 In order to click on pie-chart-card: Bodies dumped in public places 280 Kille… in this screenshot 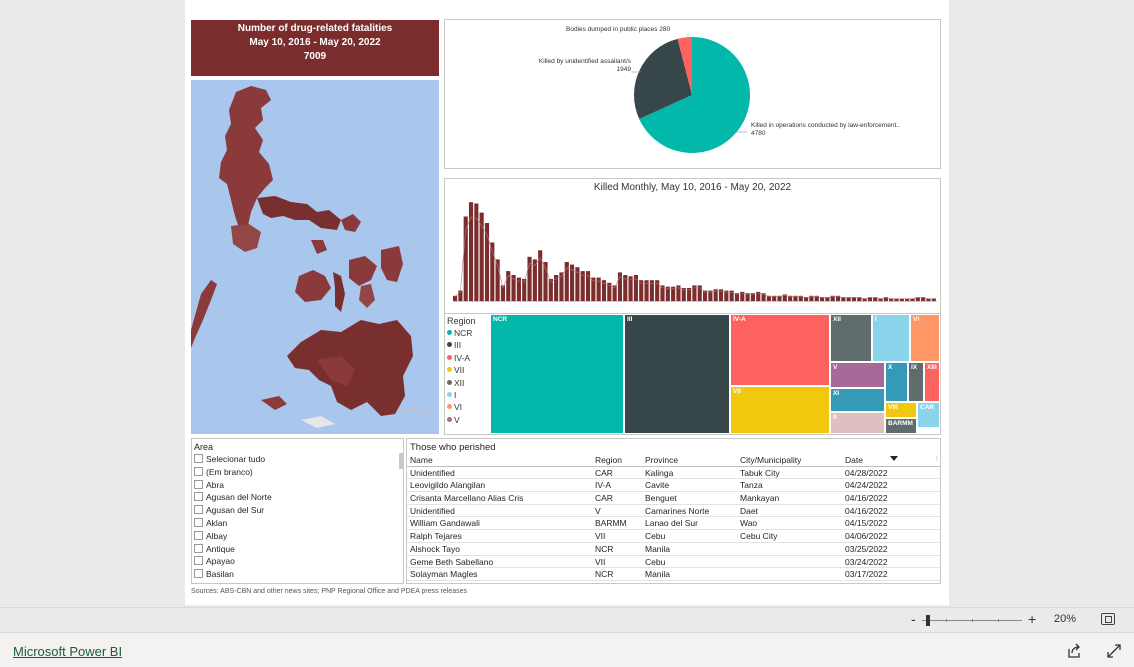, I will do `click(692, 94)`.